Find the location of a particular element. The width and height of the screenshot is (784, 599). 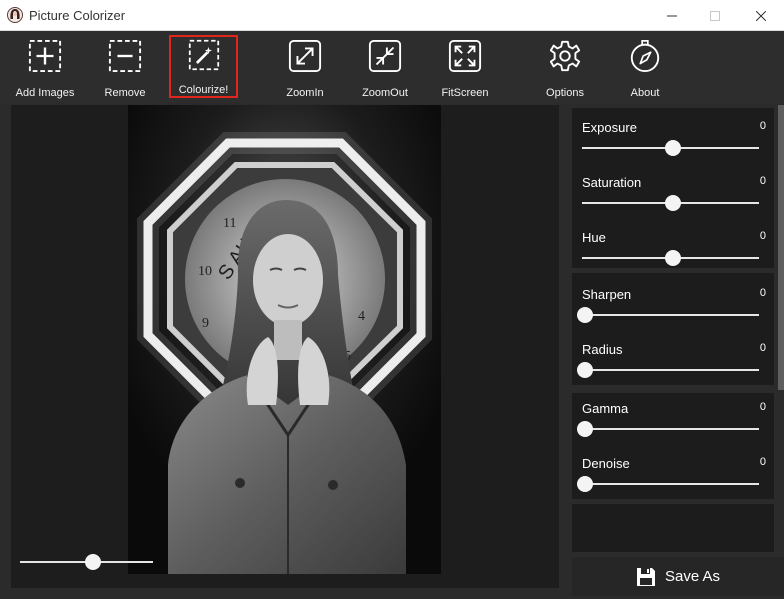

gear-icon is located at coordinates (565, 56).